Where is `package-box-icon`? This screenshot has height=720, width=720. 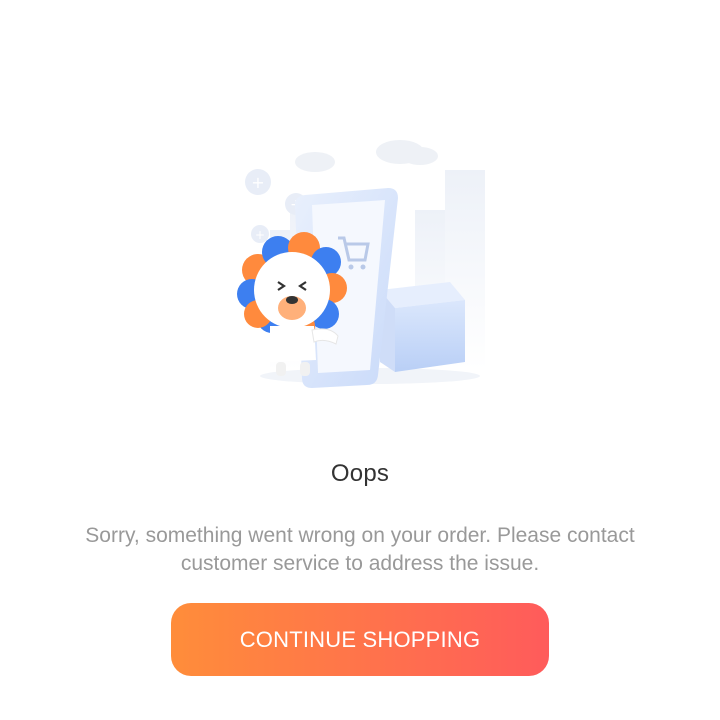
package-box-icon is located at coordinates (422, 327).